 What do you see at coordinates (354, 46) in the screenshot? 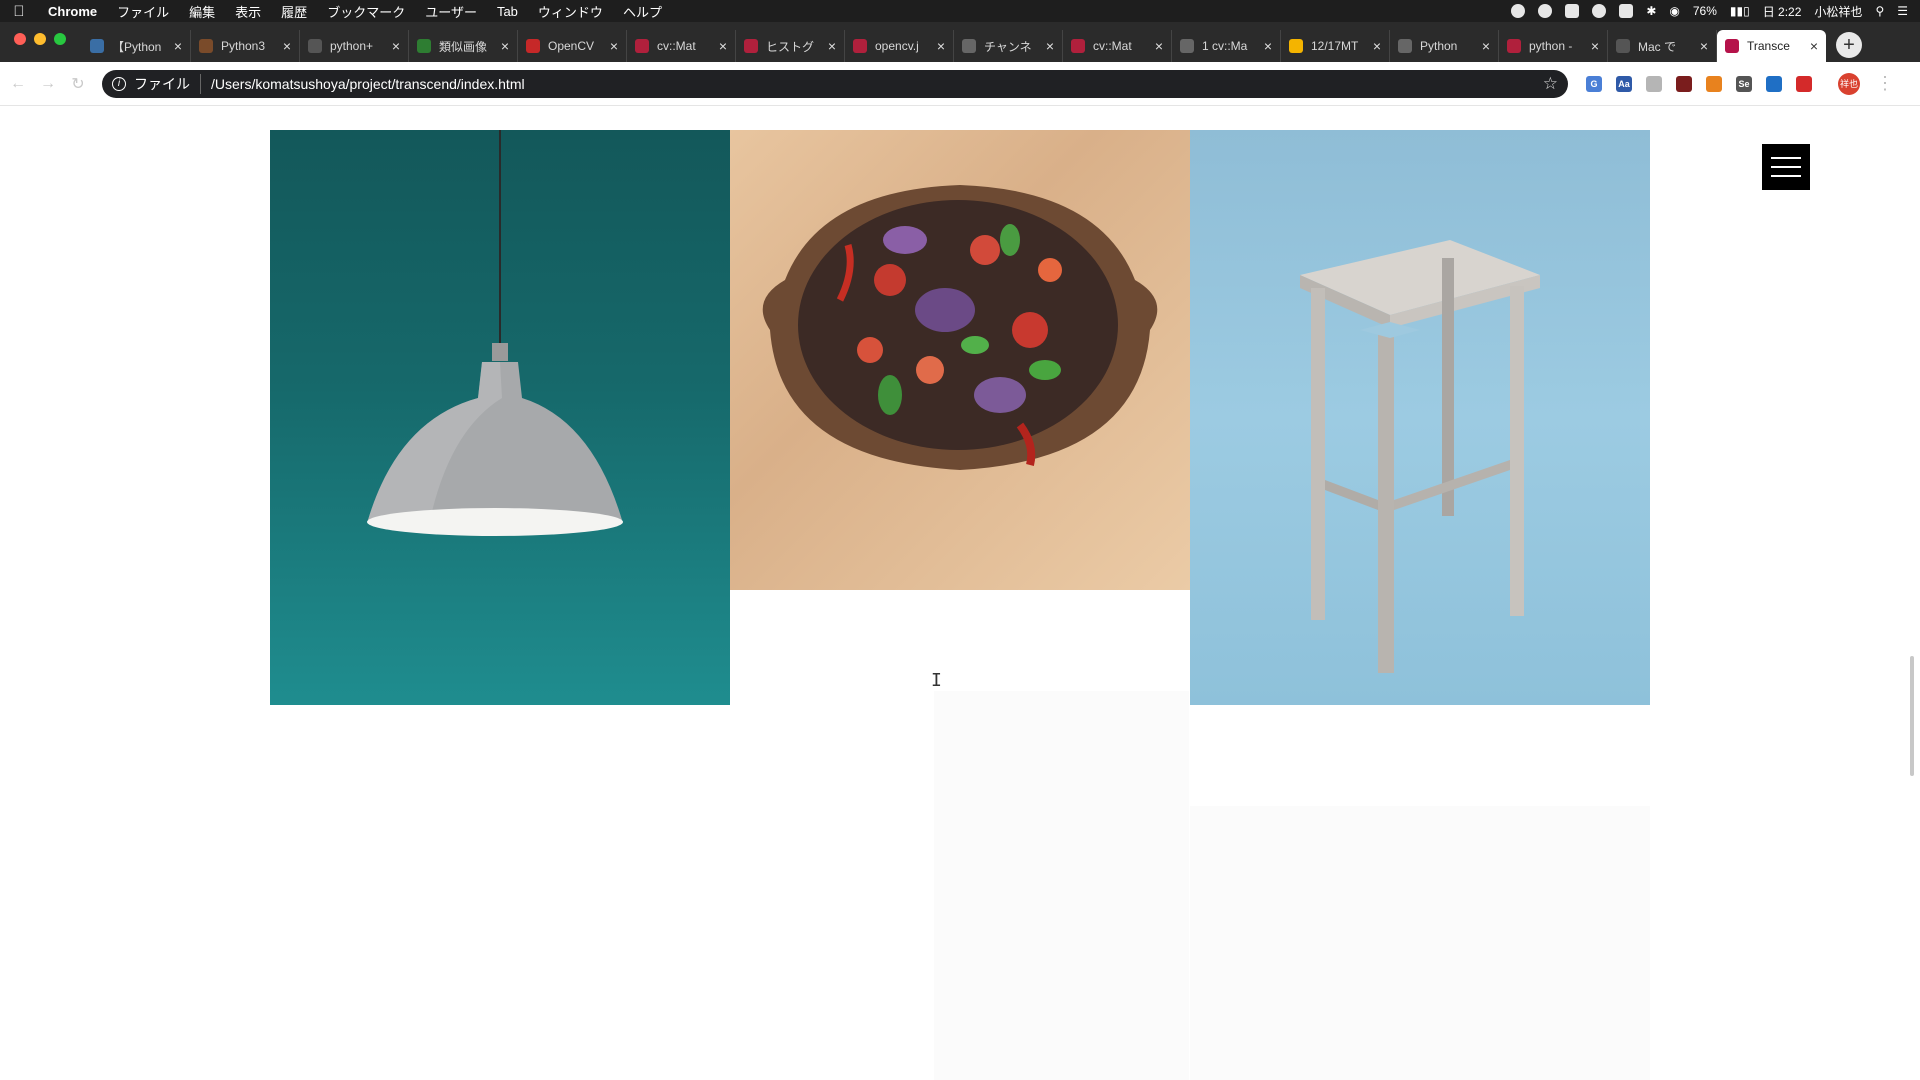
I see `browser-tab: python+ ×` at bounding box center [354, 46].